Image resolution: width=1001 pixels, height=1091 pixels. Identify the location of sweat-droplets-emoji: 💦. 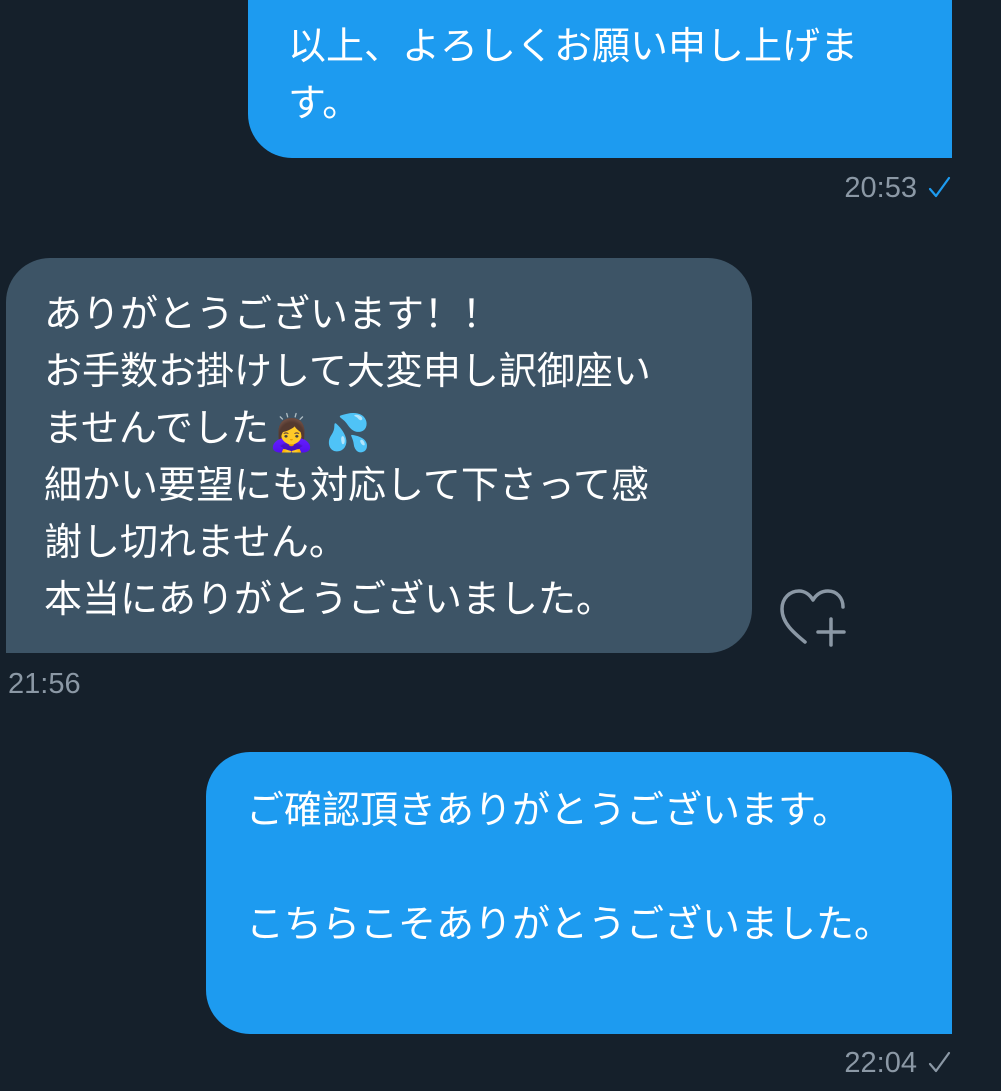
(348, 433).